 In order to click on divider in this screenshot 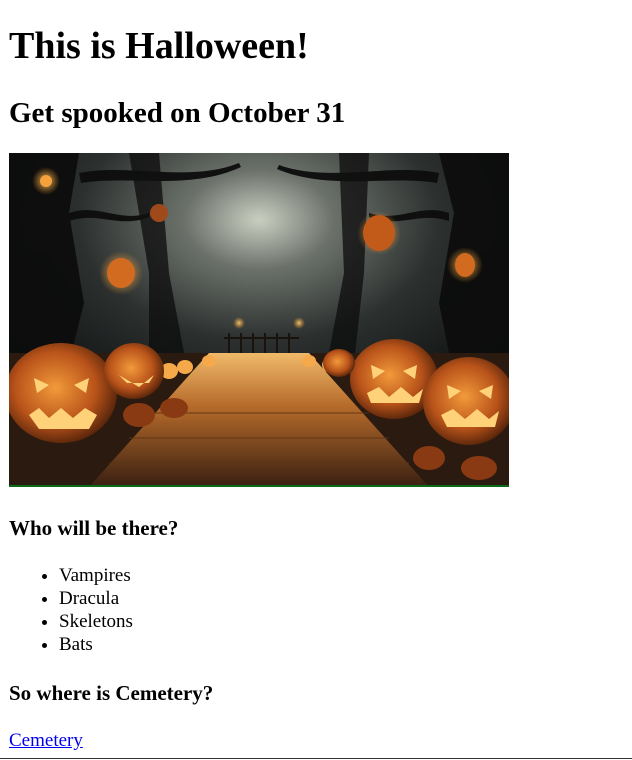, I will do `click(316, 758)`.